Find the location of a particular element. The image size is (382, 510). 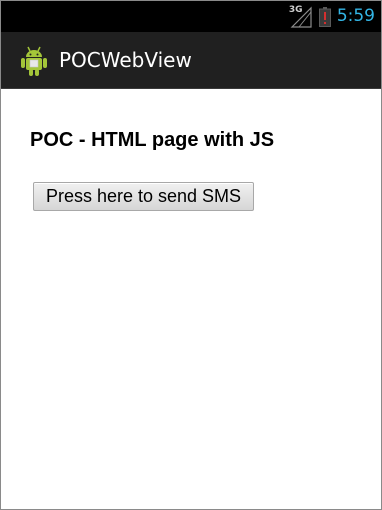

android-icon is located at coordinates (34, 61).